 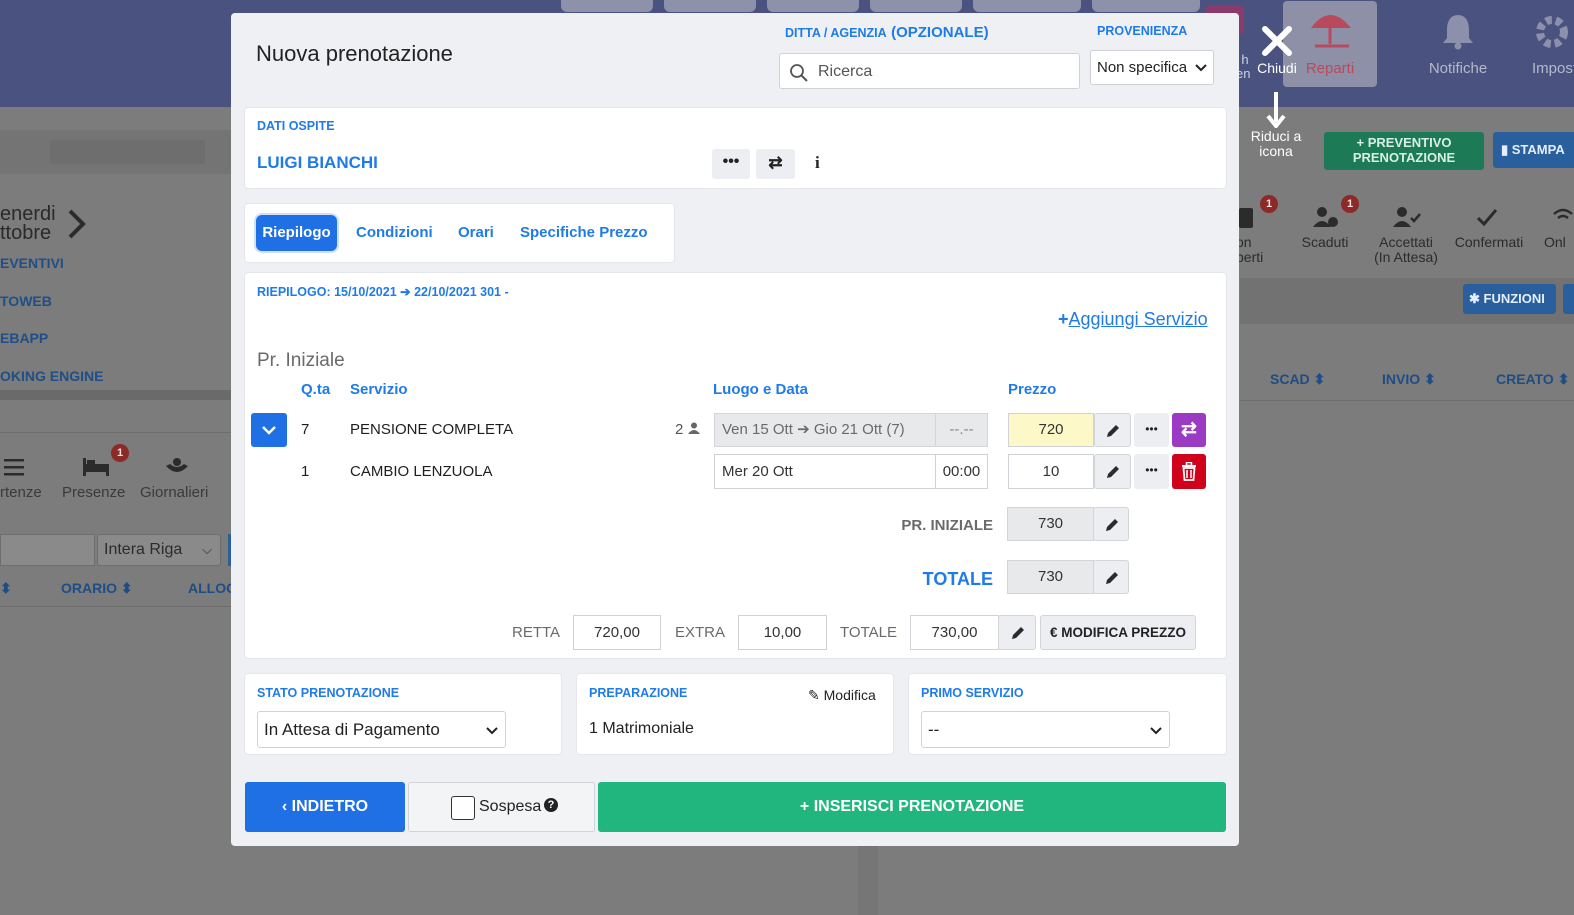 I want to click on row-qty: 1, so click(x=305, y=471).